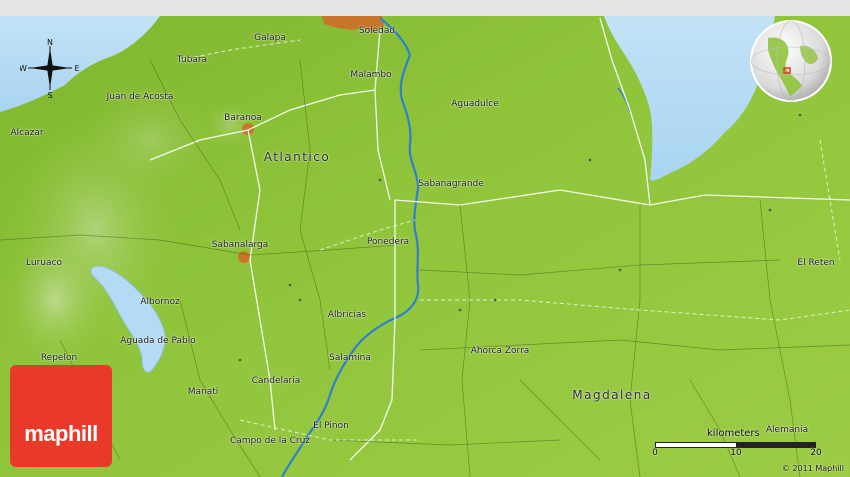  I want to click on scale-tick: 0, so click(655, 453).